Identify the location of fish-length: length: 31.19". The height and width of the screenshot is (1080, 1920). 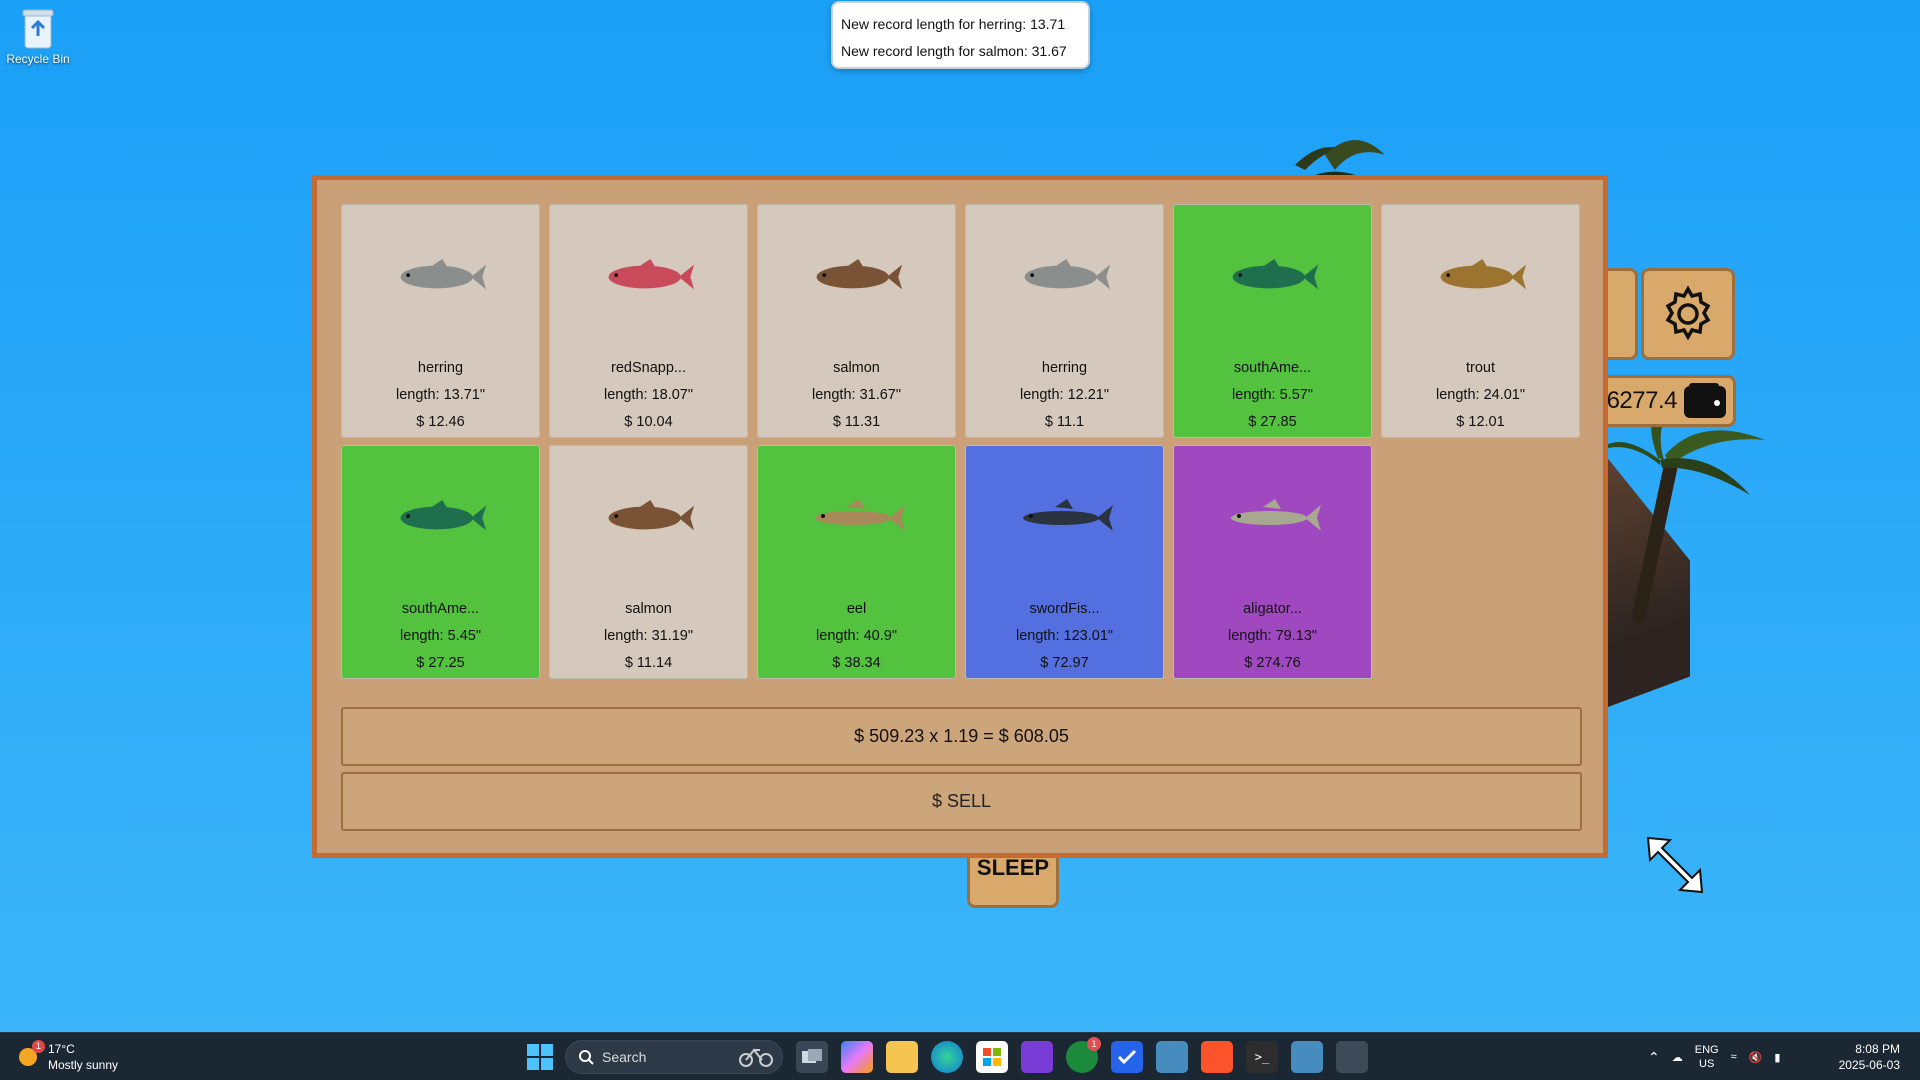
(648, 636).